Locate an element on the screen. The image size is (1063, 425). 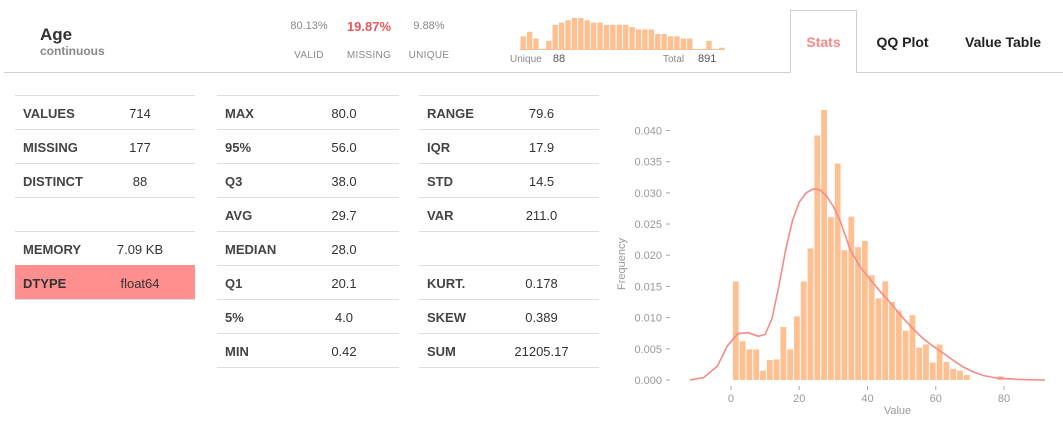
stat-row: KURT. 0.178 is located at coordinates (509, 282).